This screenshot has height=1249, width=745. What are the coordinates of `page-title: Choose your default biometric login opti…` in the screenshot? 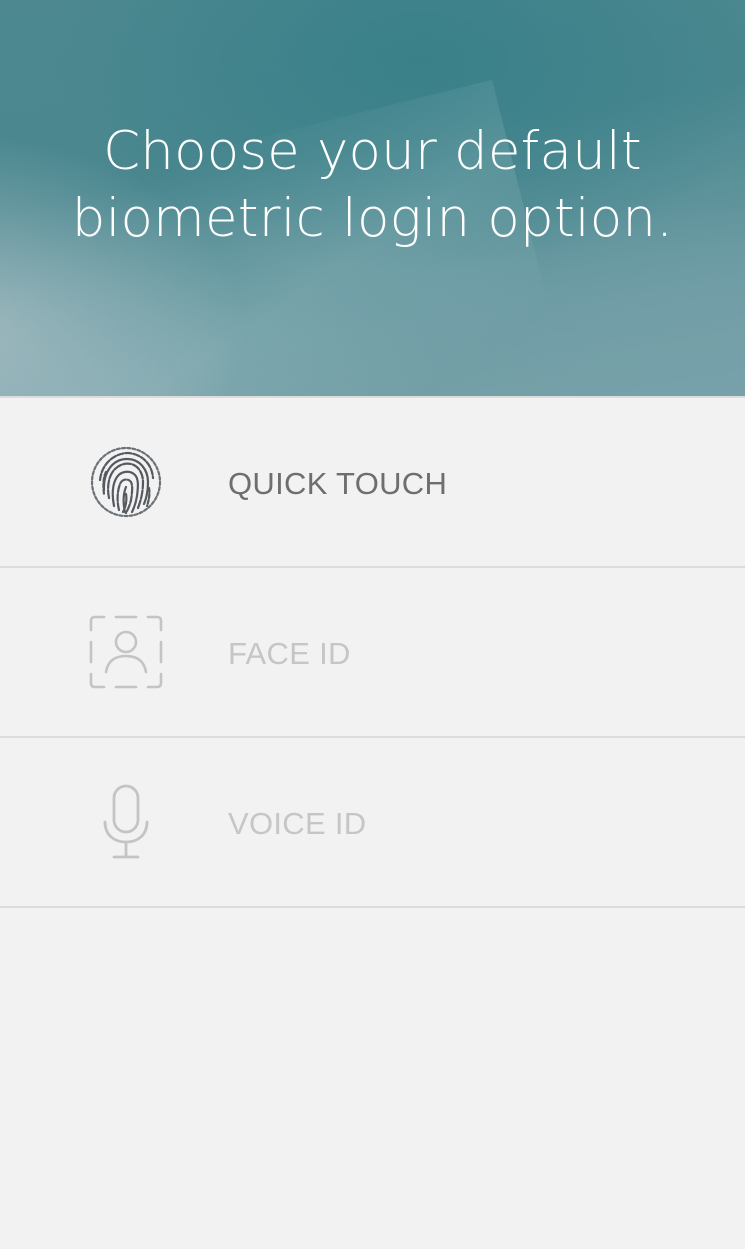 It's located at (372, 185).